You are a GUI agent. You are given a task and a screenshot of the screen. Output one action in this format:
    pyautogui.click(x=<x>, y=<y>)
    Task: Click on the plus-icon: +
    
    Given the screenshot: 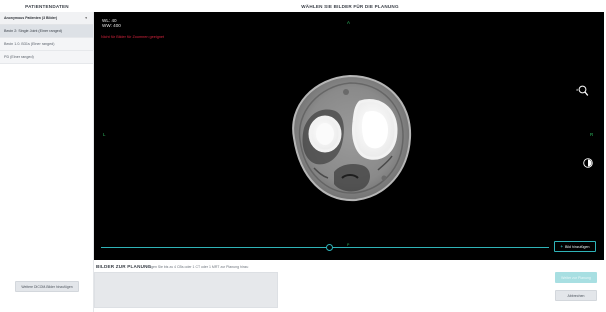 What is the action you would take?
    pyautogui.click(x=561, y=246)
    